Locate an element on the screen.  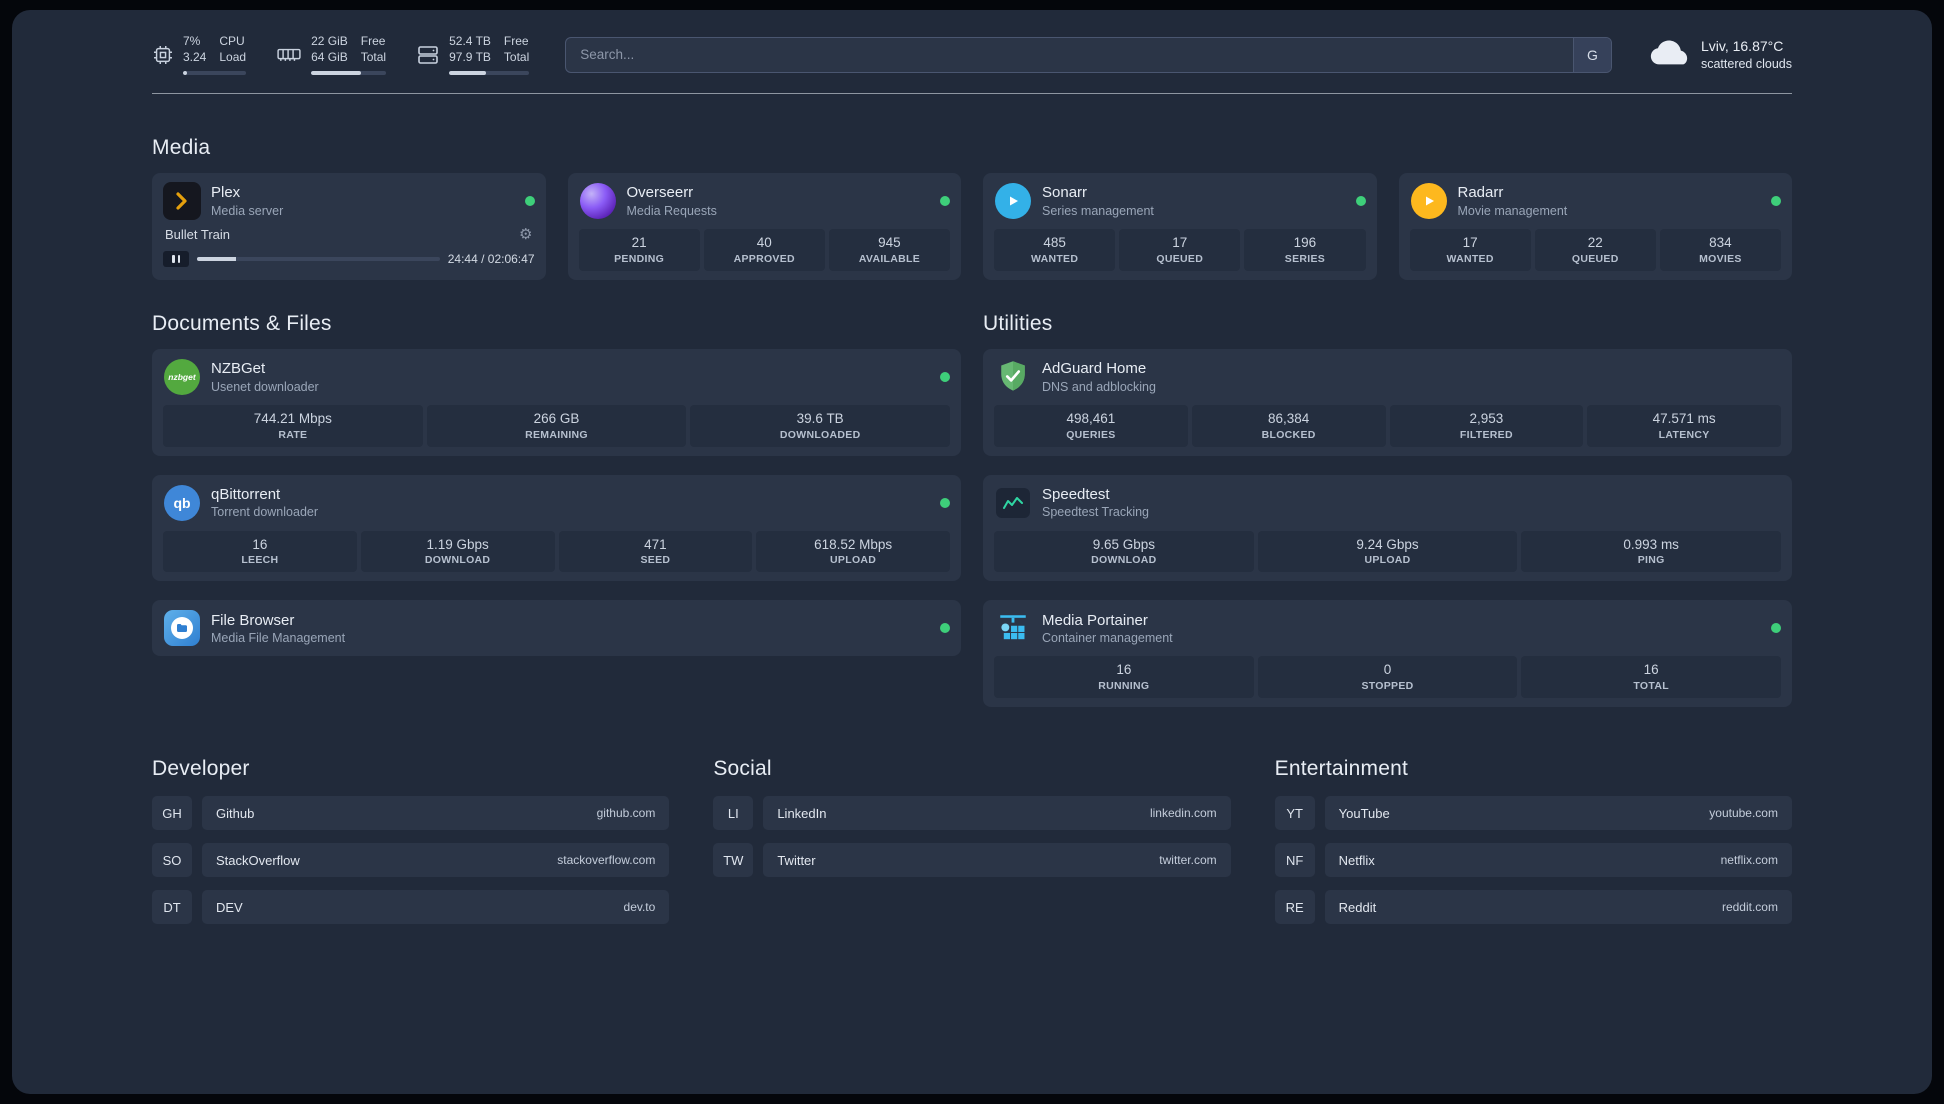
cpu-monitor: 7% 3.24 CPU Load is located at coordinates (199, 55).